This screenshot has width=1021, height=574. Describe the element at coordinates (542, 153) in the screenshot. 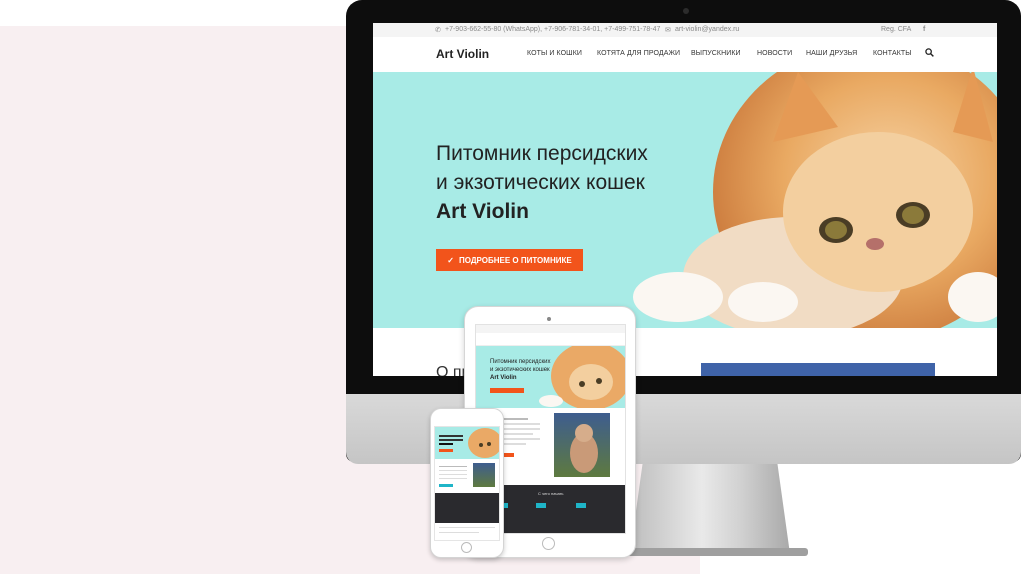

I see `hero-title-line1: Питомник персидских` at that location.